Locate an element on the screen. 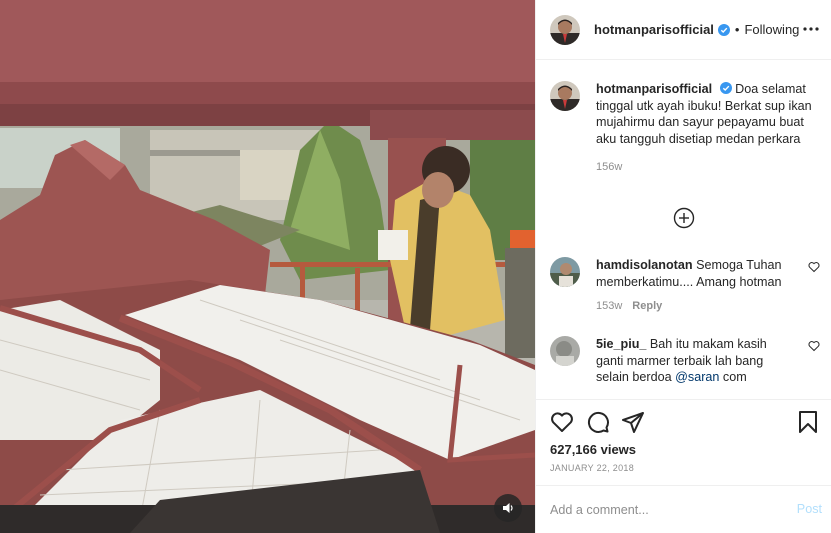  following-button: Following is located at coordinates (771, 29).